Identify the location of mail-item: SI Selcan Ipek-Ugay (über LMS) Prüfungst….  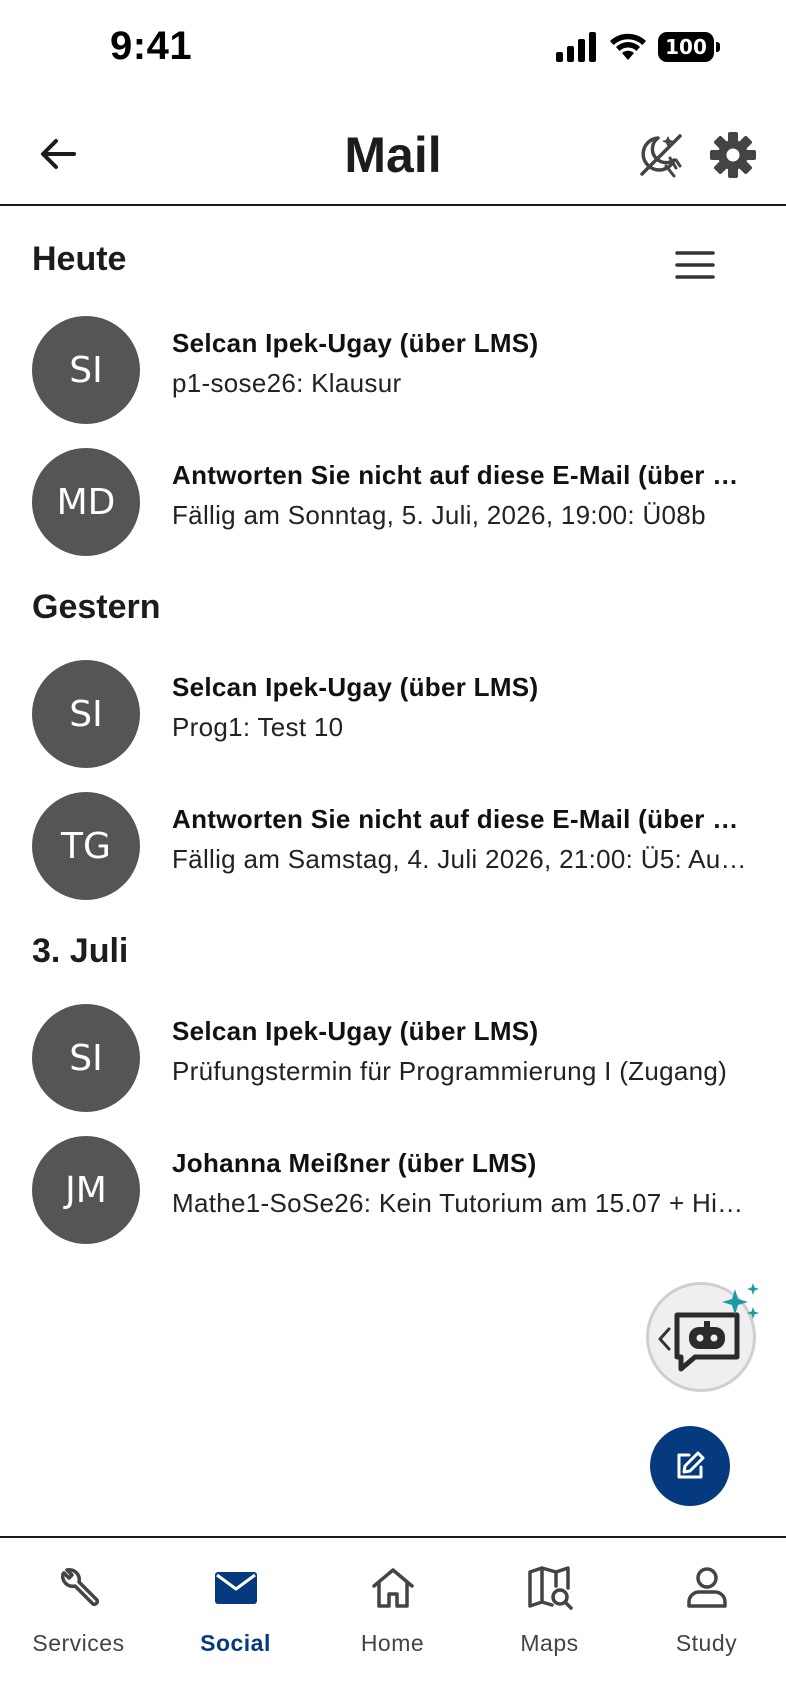
(393, 1064).